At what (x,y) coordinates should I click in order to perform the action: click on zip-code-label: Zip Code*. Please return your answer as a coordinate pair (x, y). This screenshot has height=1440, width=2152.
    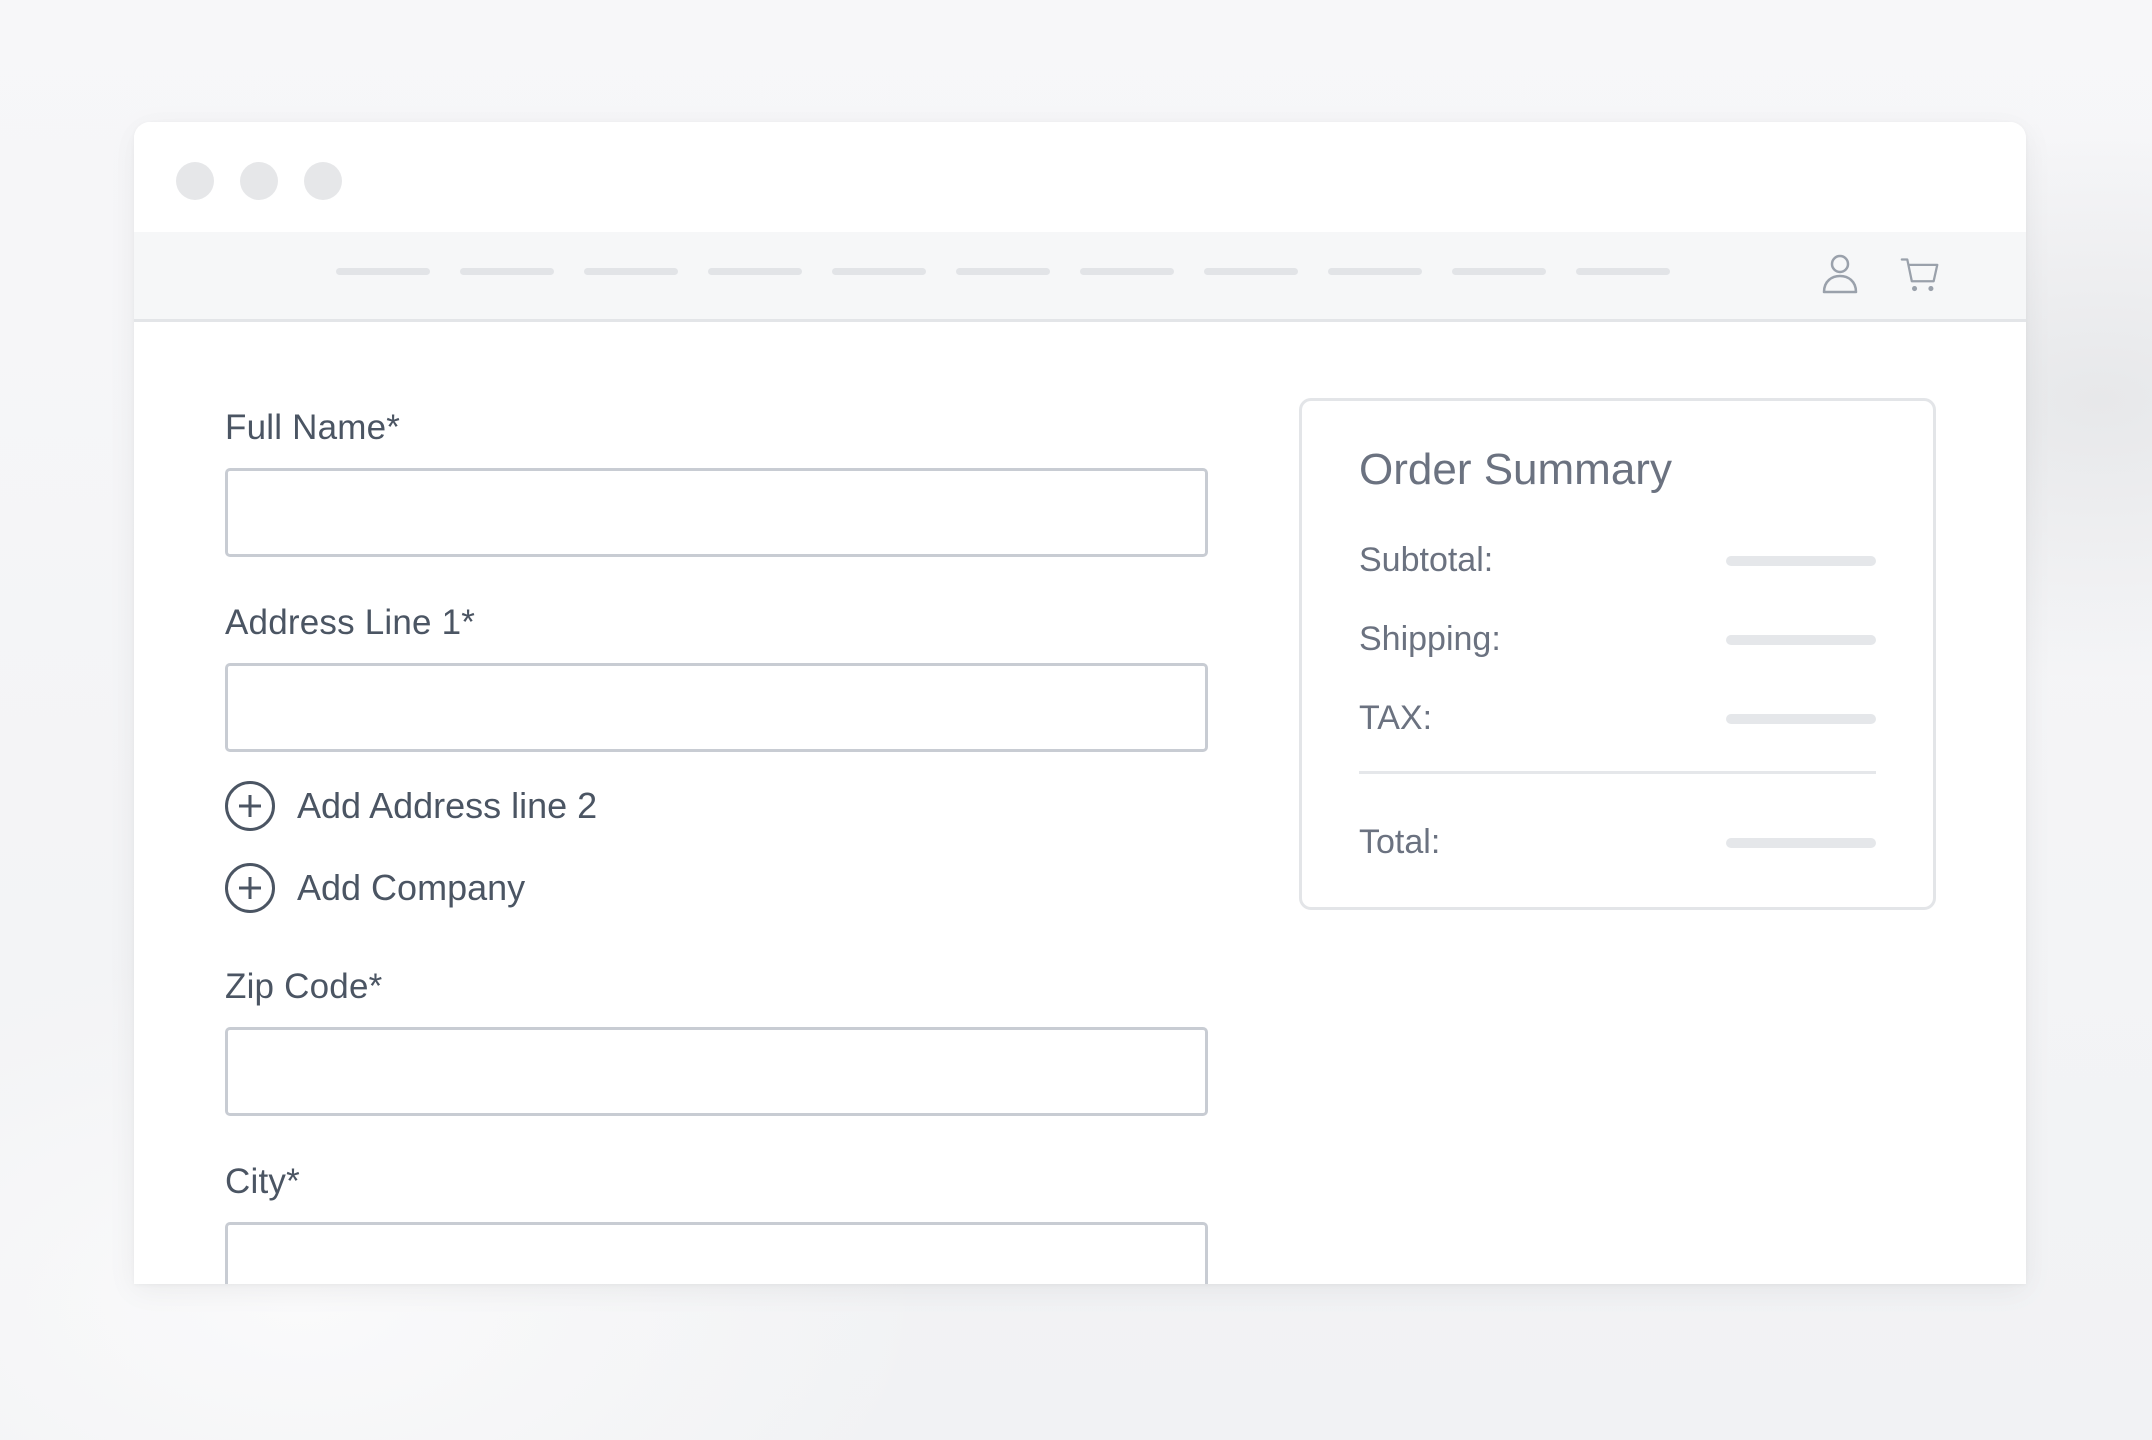
    Looking at the image, I should click on (304, 986).